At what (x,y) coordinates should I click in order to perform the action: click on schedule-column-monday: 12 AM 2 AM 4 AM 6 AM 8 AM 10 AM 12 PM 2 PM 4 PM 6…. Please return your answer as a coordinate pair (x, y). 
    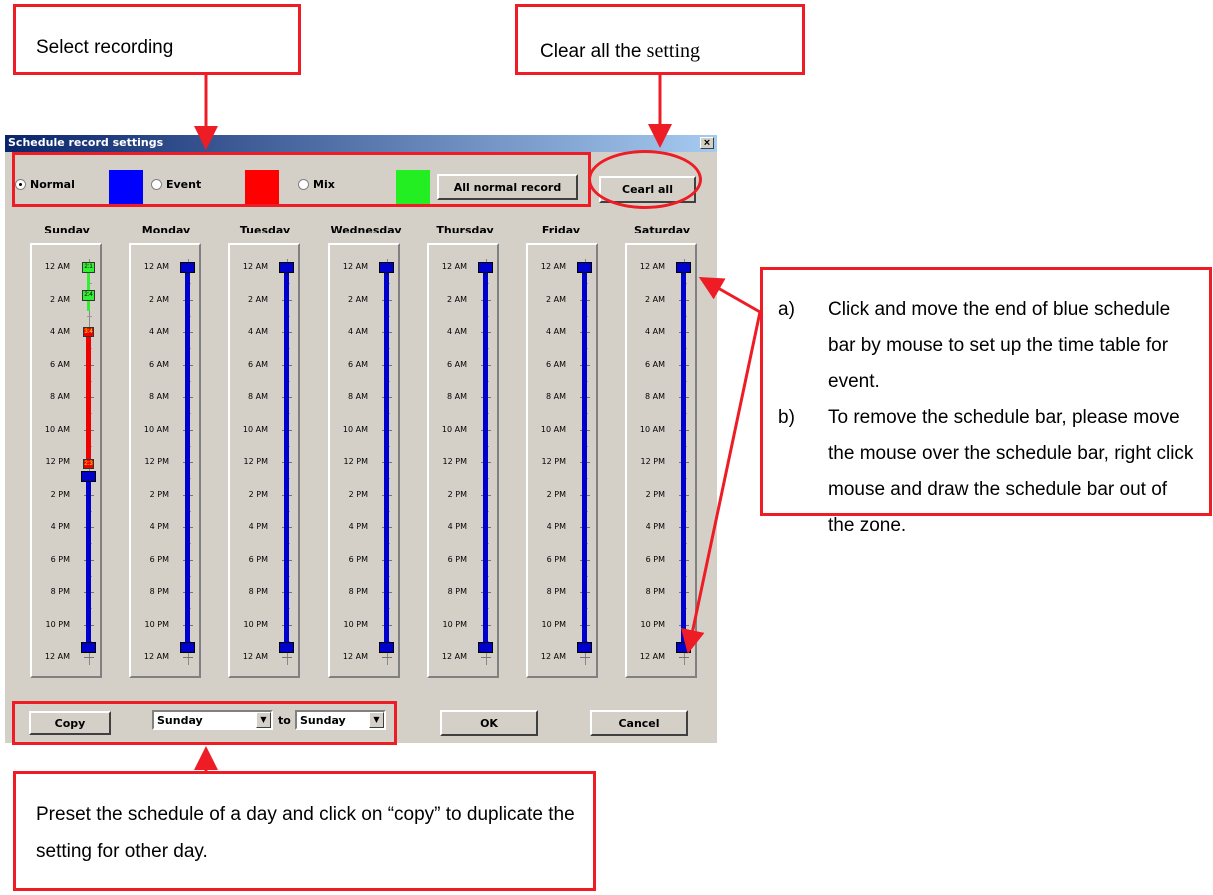
    Looking at the image, I should click on (165, 460).